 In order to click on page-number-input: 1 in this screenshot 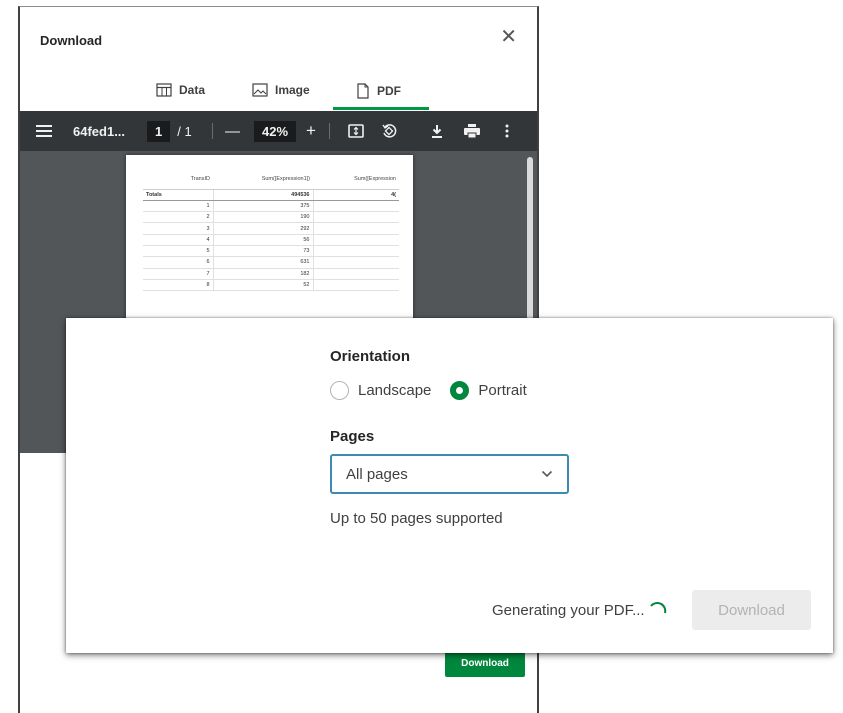, I will do `click(159, 131)`.